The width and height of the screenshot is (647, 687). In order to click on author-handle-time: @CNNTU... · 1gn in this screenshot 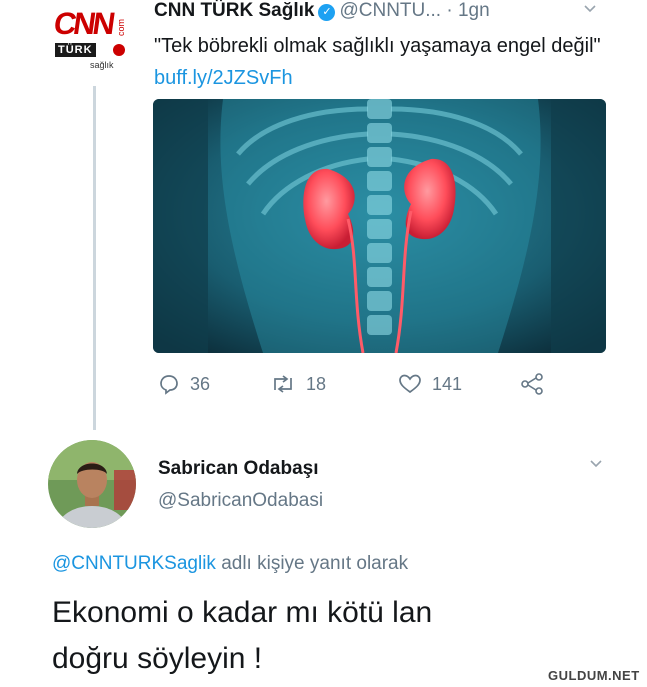, I will do `click(414, 10)`.